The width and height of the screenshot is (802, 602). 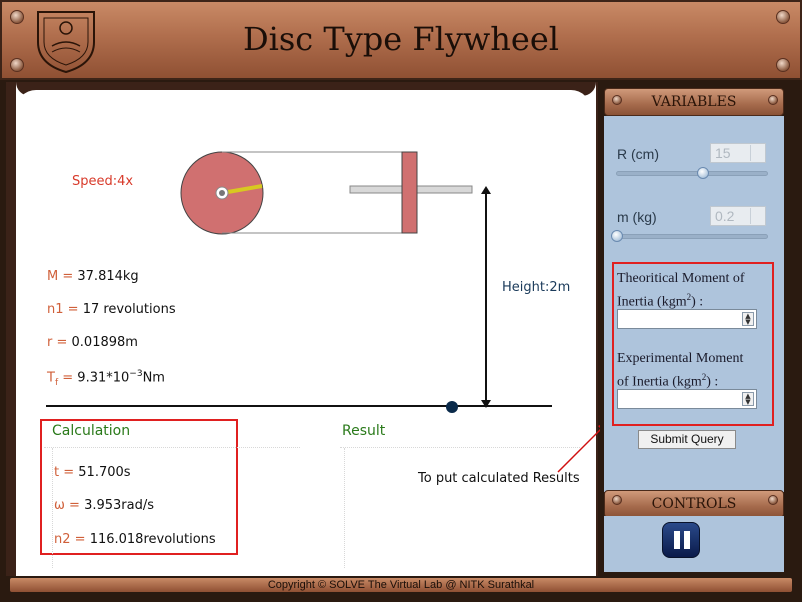 What do you see at coordinates (92, 342) in the screenshot?
I see `param-r: r = 0.01898m` at bounding box center [92, 342].